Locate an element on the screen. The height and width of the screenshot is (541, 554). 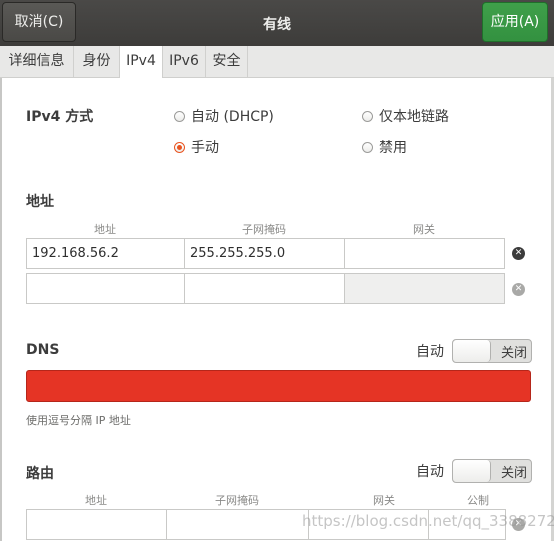
dialog-title: 有线 is located at coordinates (277, 25).